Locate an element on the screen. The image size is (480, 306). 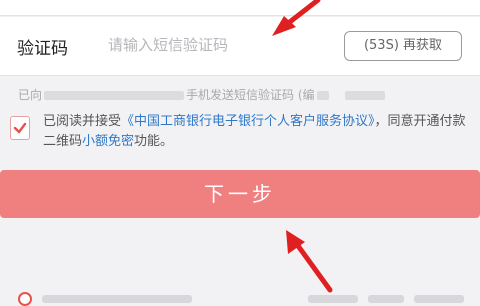
agreement-text-after: 功能。 is located at coordinates (154, 141).